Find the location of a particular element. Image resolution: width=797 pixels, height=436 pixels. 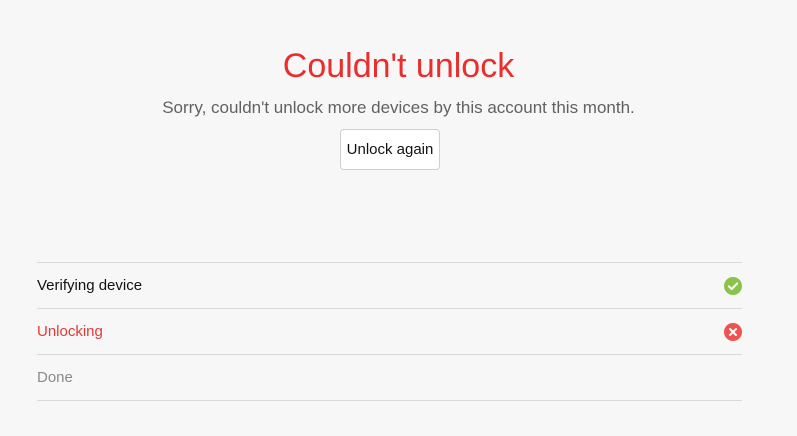

page-title: Couldn't unlock is located at coordinates (398, 66).